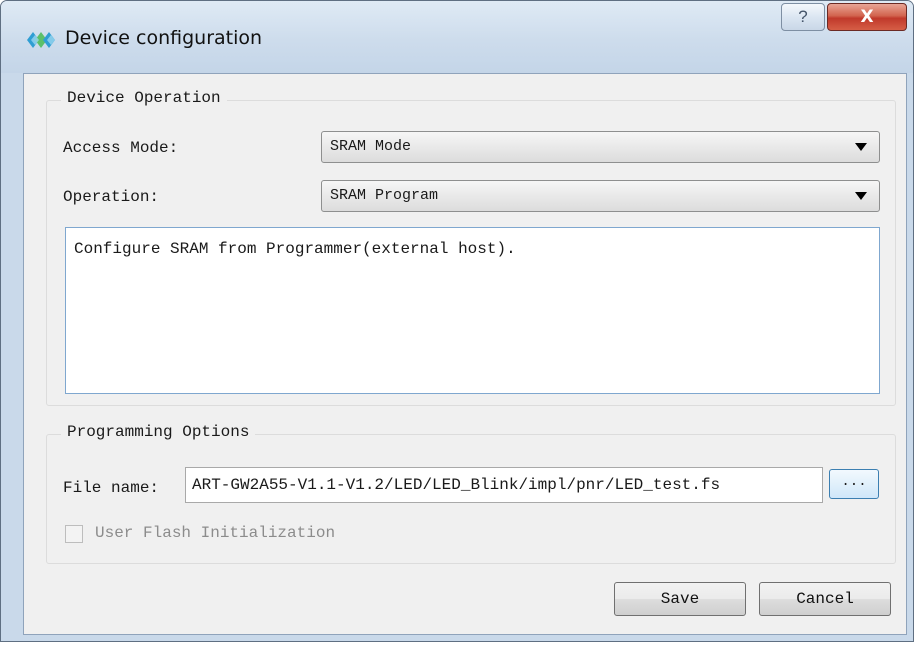 This screenshot has width=919, height=645. I want to click on window-title: Device configuration, so click(164, 38).